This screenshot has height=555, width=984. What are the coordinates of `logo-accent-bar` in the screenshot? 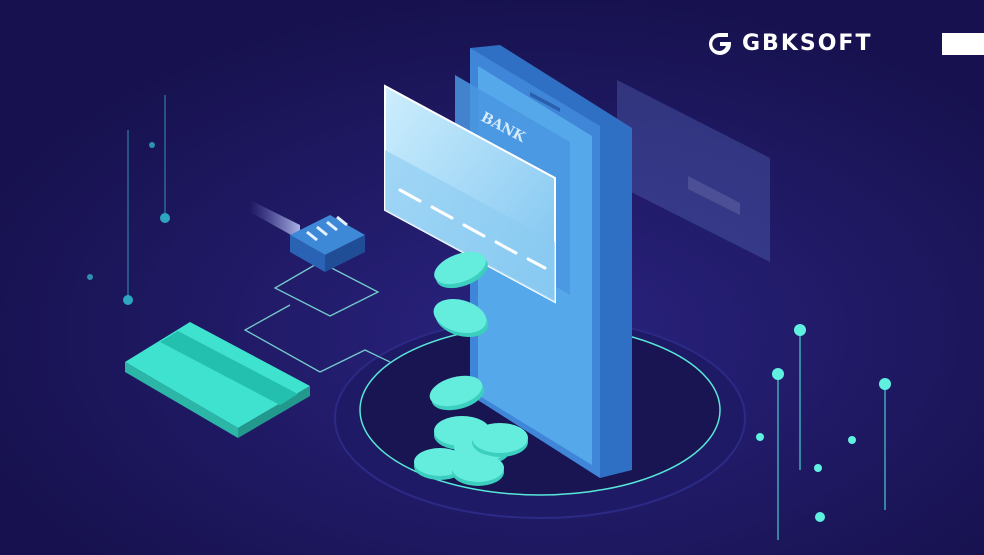 It's located at (963, 44).